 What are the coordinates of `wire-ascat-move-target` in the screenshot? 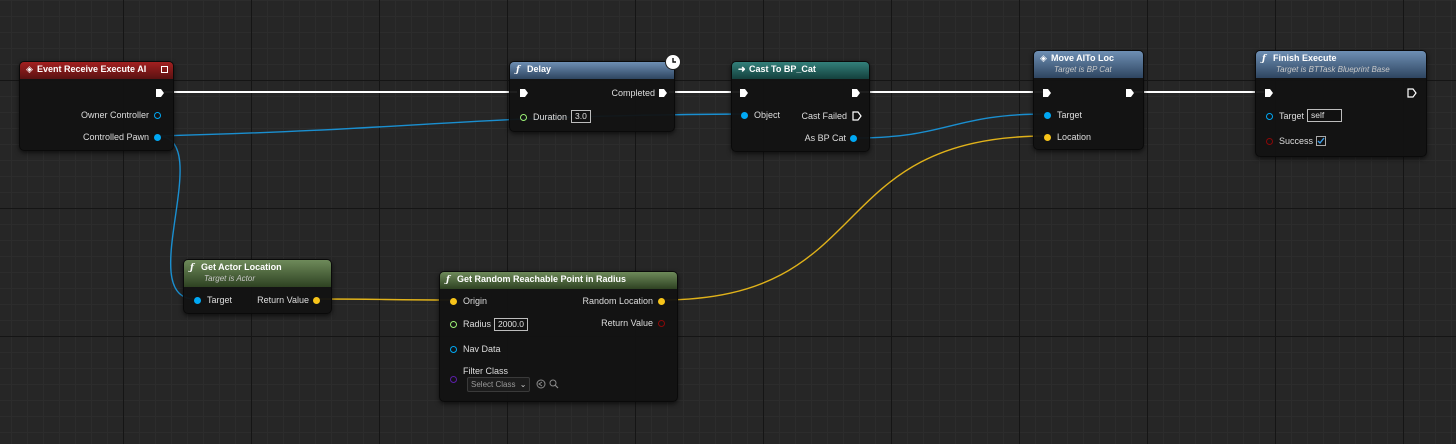 It's located at (950, 126).